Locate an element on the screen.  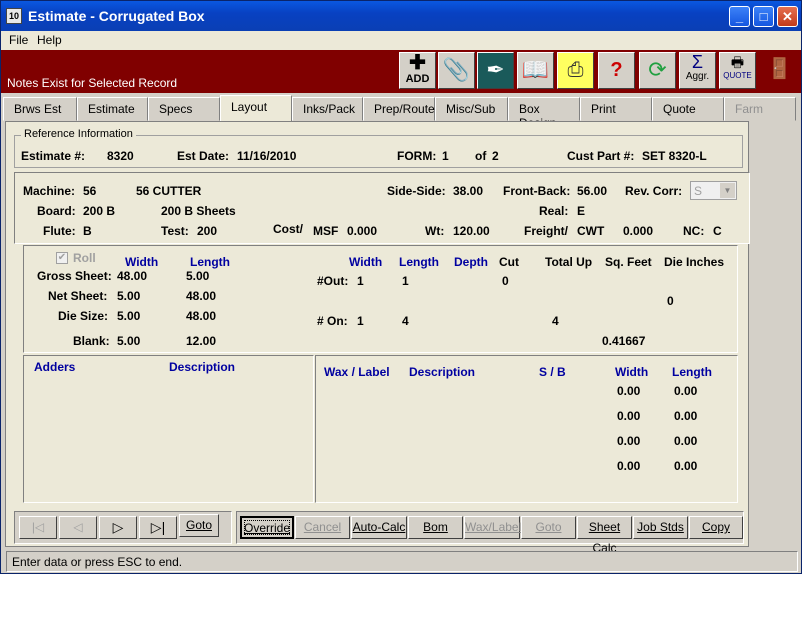
tab-layout: Layout is located at coordinates (256, 108).